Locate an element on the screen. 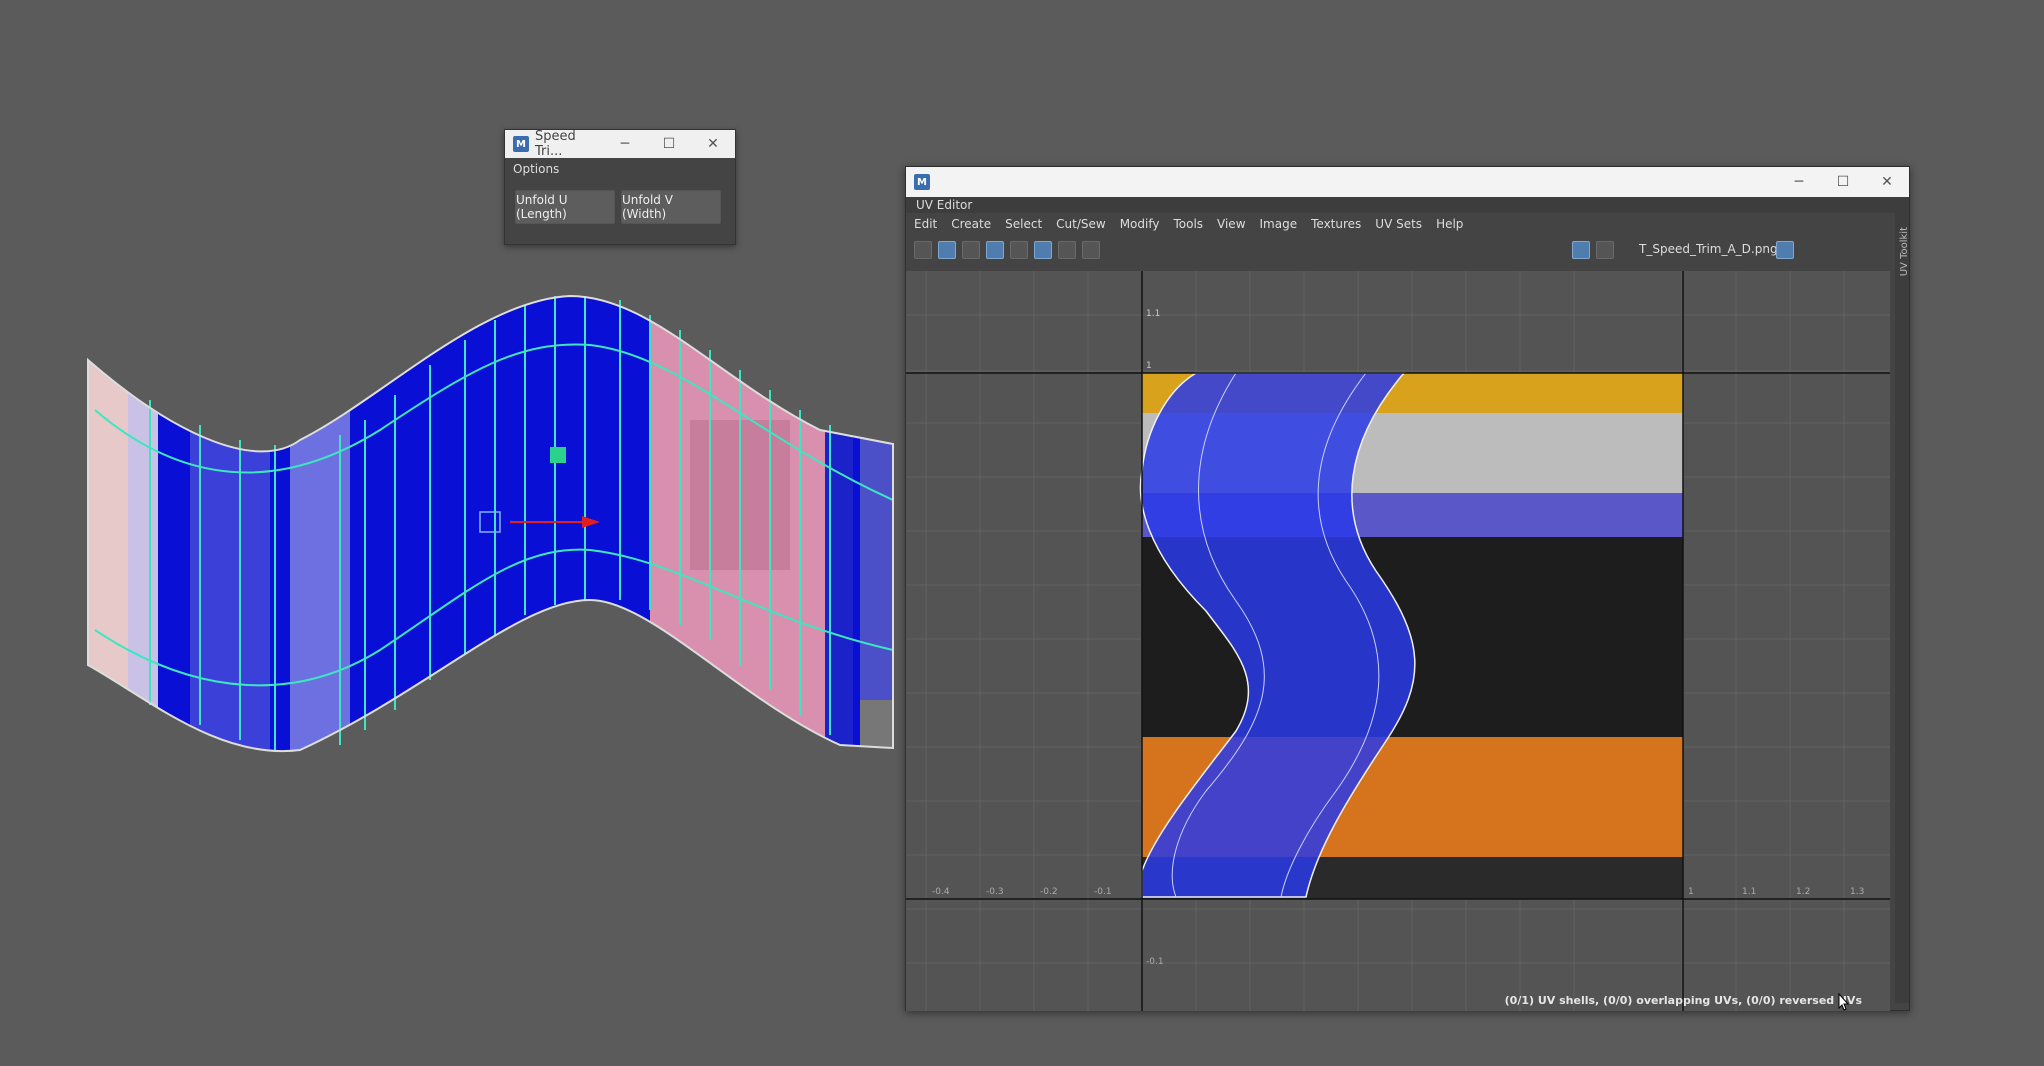 Image resolution: width=2044 pixels, height=1066 pixels. axis-label-bottom-1: -0.4 is located at coordinates (941, 892).